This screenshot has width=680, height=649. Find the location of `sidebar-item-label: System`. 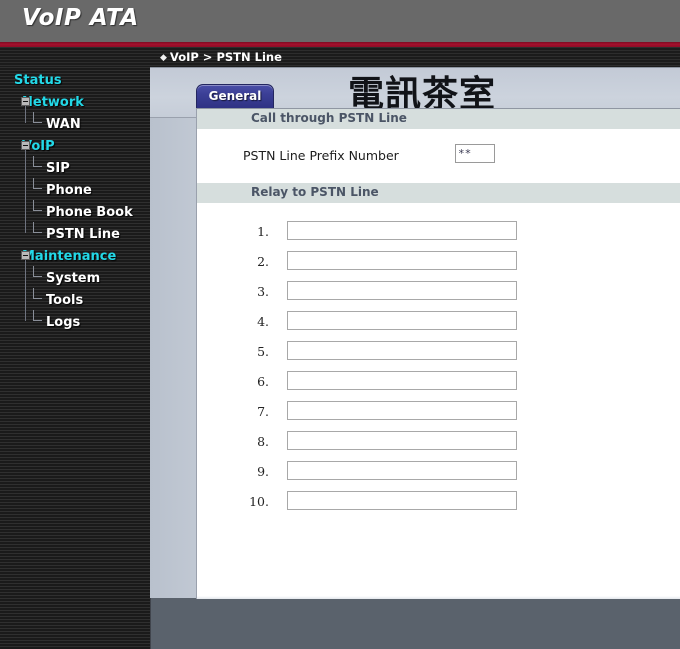

sidebar-item-label: System is located at coordinates (73, 278).